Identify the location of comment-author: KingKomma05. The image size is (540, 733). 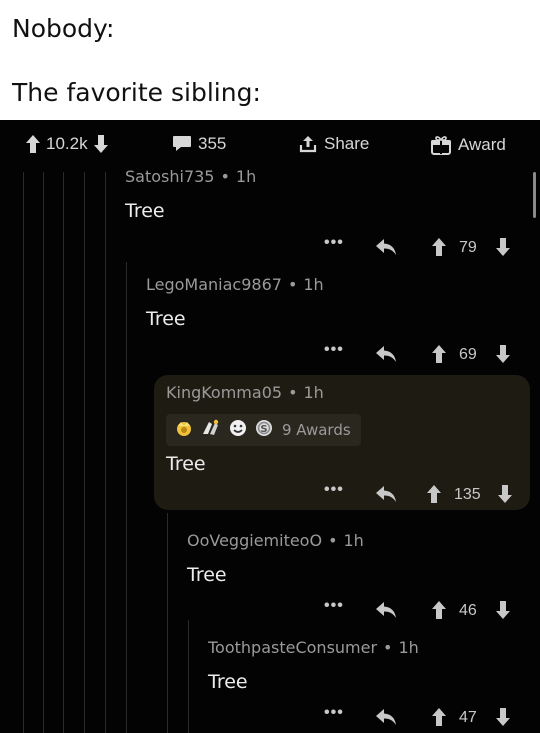
(224, 392).